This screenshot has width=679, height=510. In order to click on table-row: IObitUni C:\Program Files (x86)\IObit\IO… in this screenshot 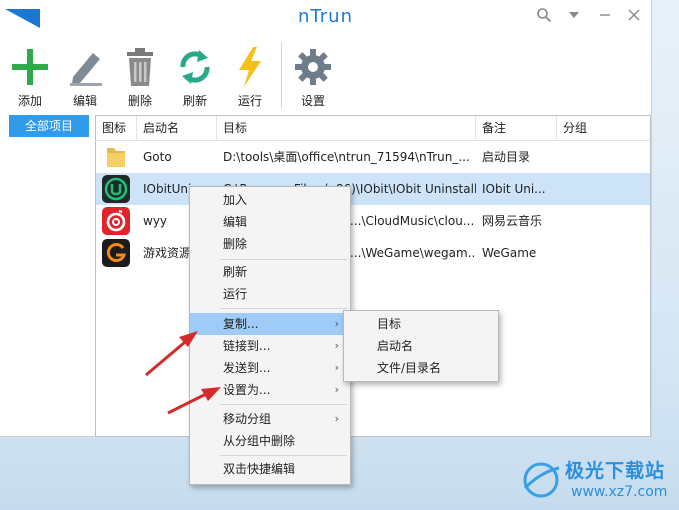, I will do `click(373, 189)`.